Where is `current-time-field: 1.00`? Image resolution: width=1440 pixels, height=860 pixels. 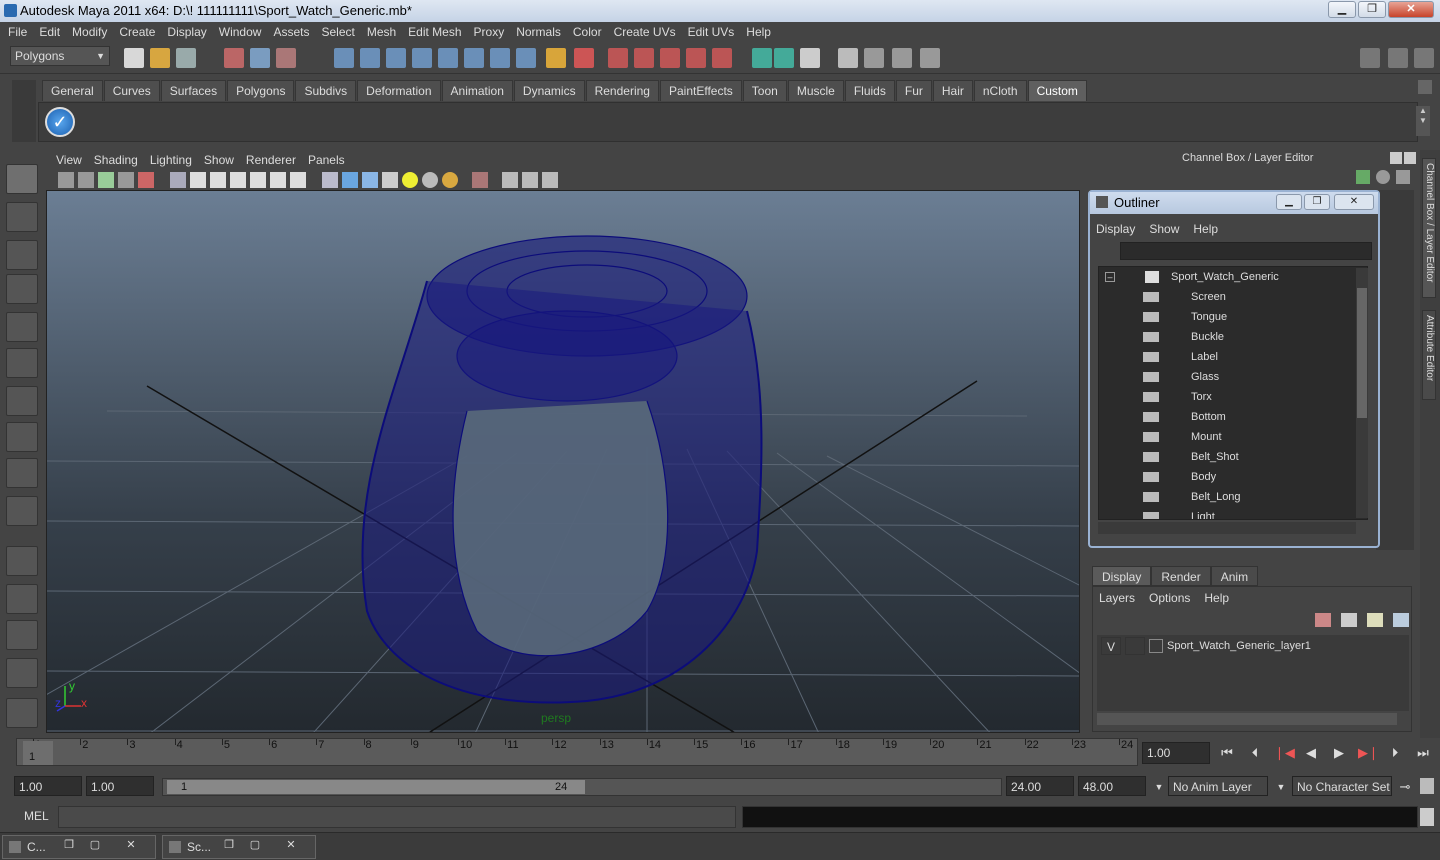
current-time-field: 1.00 is located at coordinates (1176, 753).